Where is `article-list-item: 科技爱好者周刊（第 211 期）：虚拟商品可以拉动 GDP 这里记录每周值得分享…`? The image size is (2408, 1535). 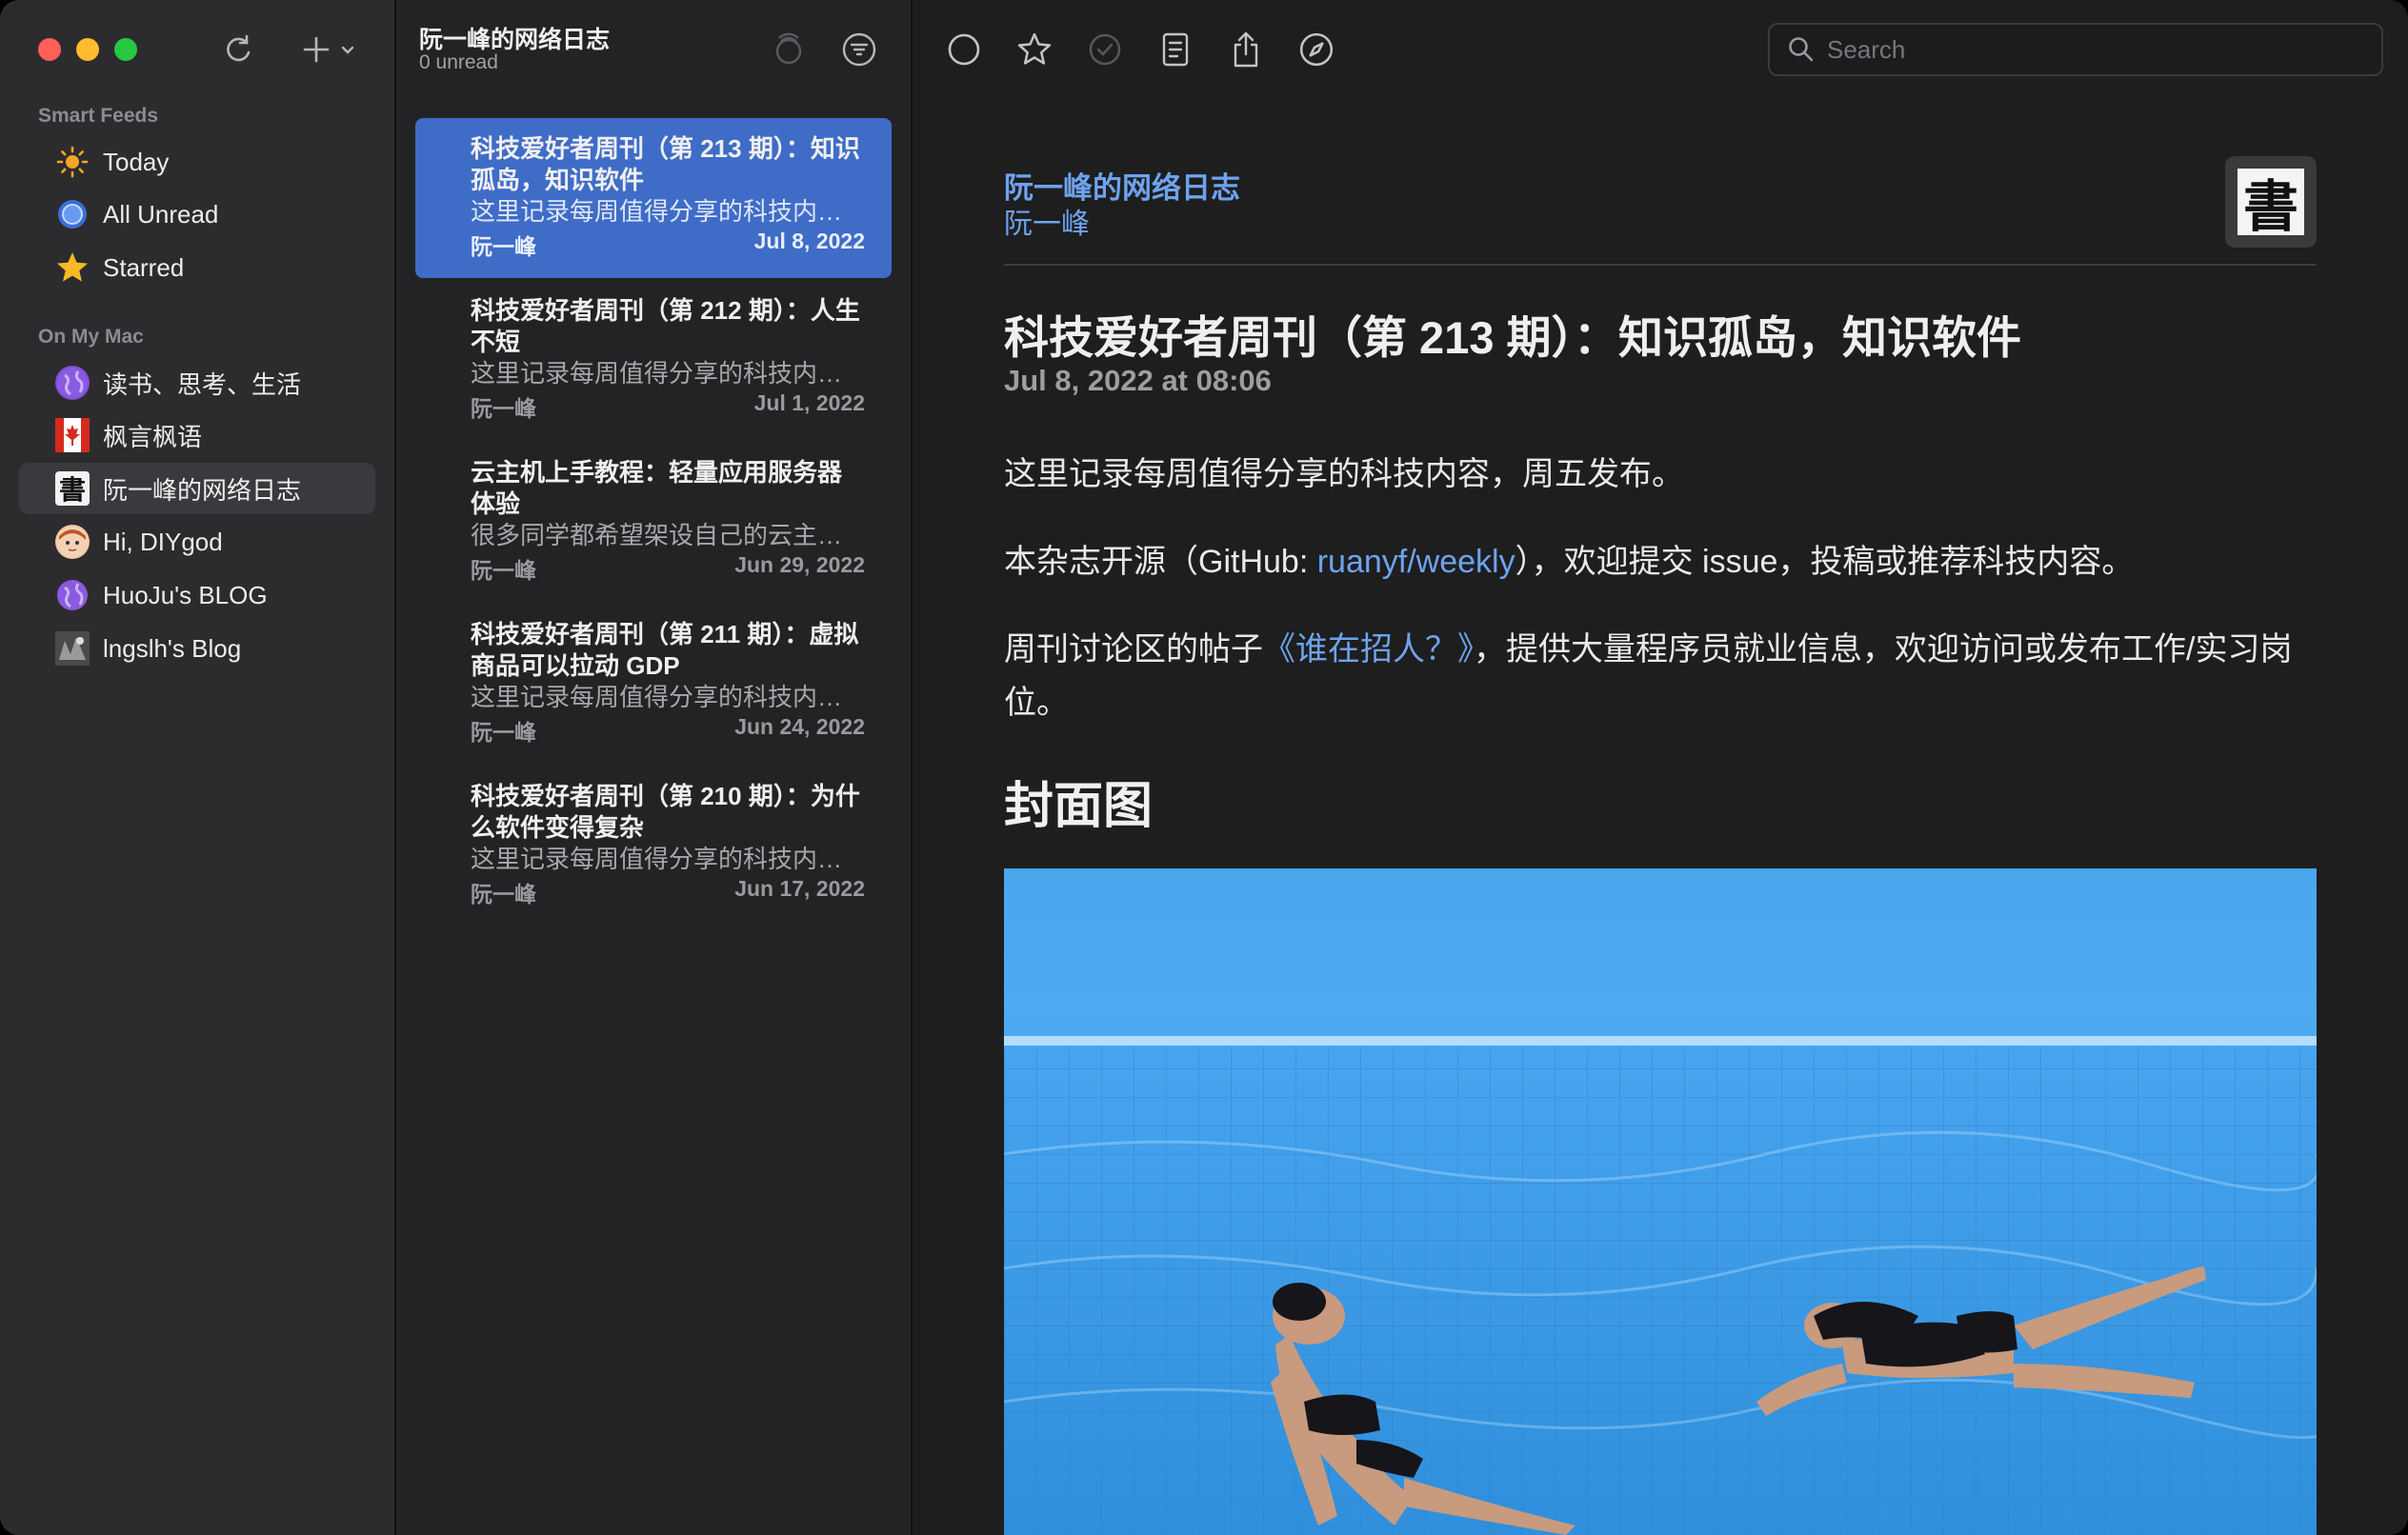 article-list-item: 科技爱好者周刊（第 211 期）：虚拟商品可以拉动 GDP 这里记录每周值得分享… is located at coordinates (653, 684).